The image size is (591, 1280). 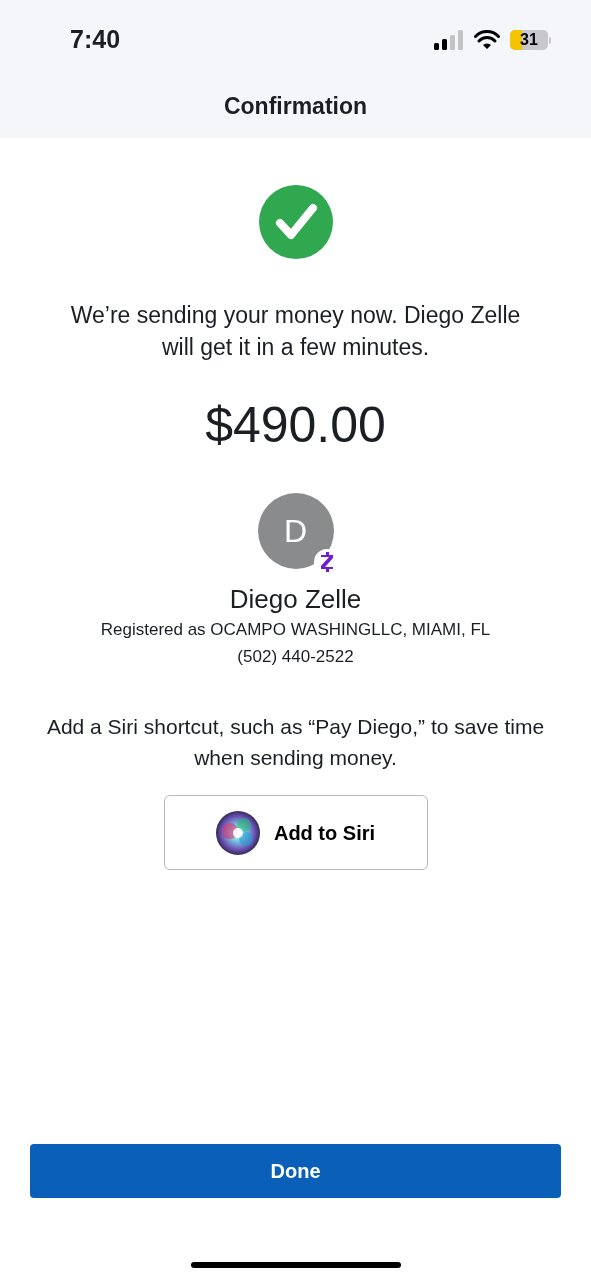 What do you see at coordinates (487, 40) in the screenshot?
I see `wifi-icon` at bounding box center [487, 40].